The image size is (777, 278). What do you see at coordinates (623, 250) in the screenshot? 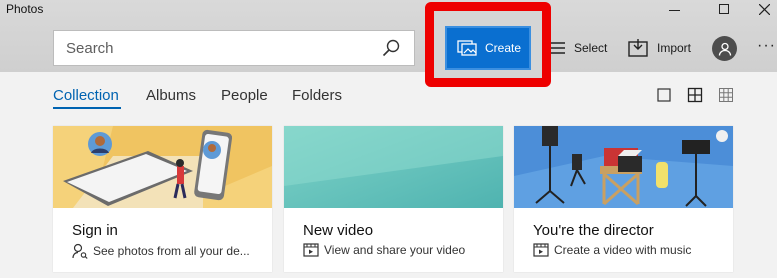
I see `card-subtitle-text: Create a video with music` at bounding box center [623, 250].